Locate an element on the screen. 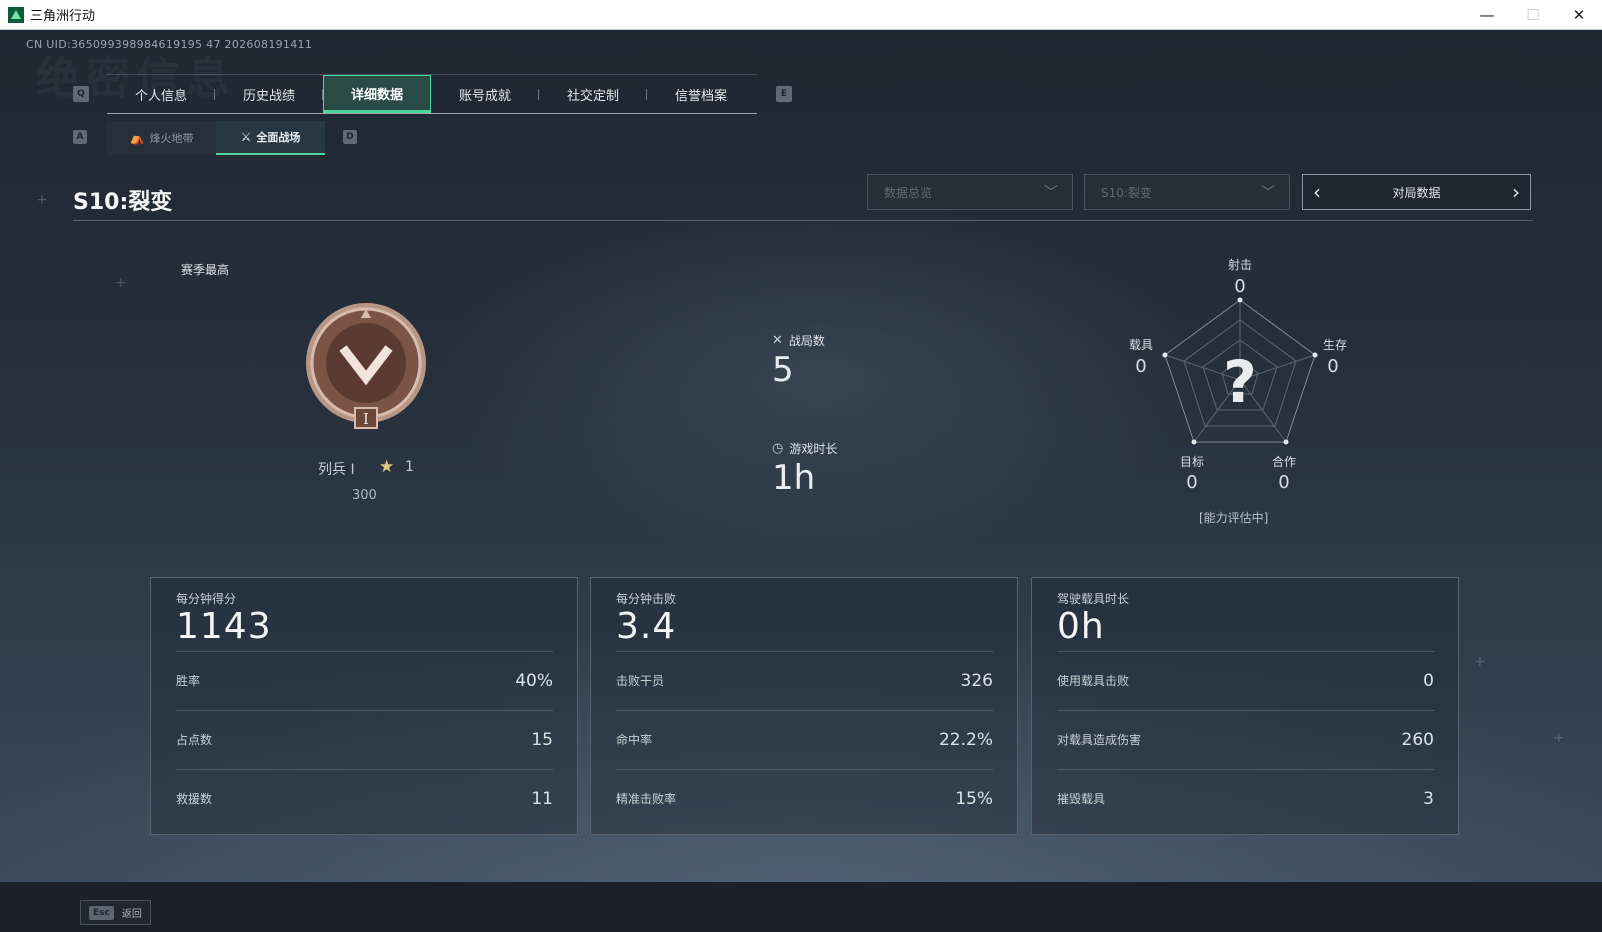 The image size is (1602, 932). tab-achievements: 账号成就 is located at coordinates (485, 94).